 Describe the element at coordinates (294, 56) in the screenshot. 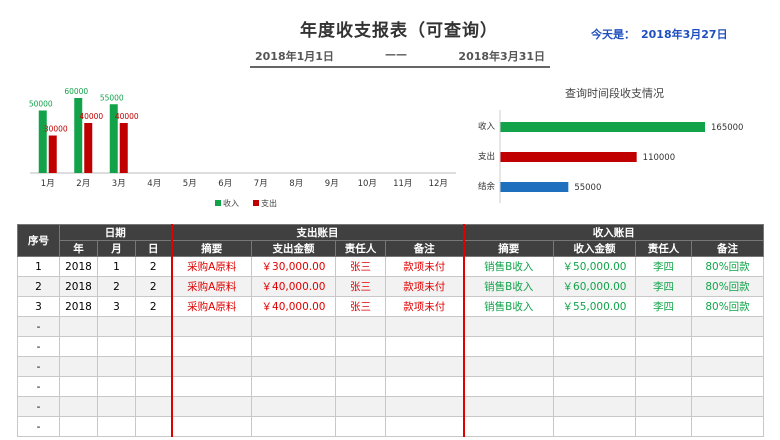

I see `start-date: 2018年1月1日` at that location.